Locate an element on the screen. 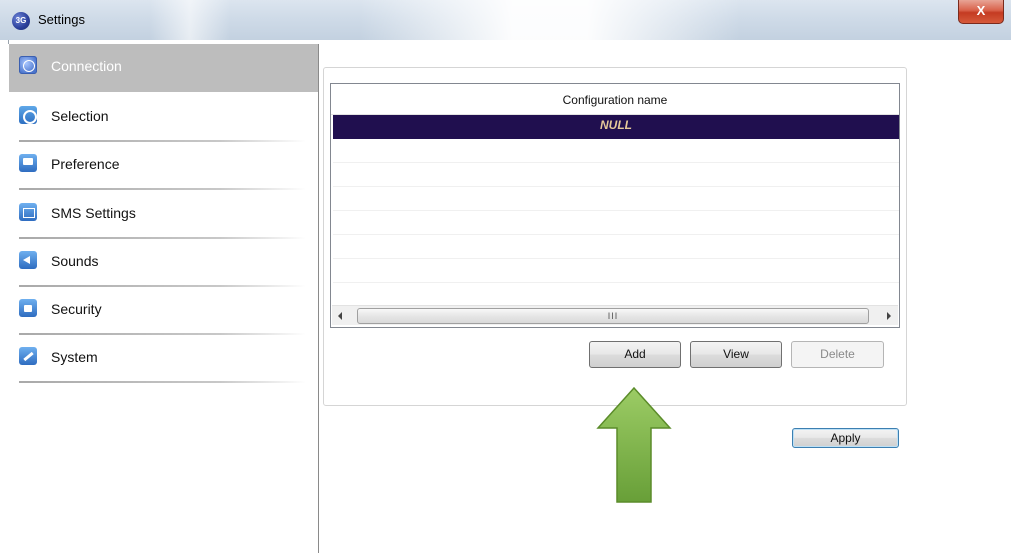 The width and height of the screenshot is (1011, 553). close-button: X is located at coordinates (981, 12).